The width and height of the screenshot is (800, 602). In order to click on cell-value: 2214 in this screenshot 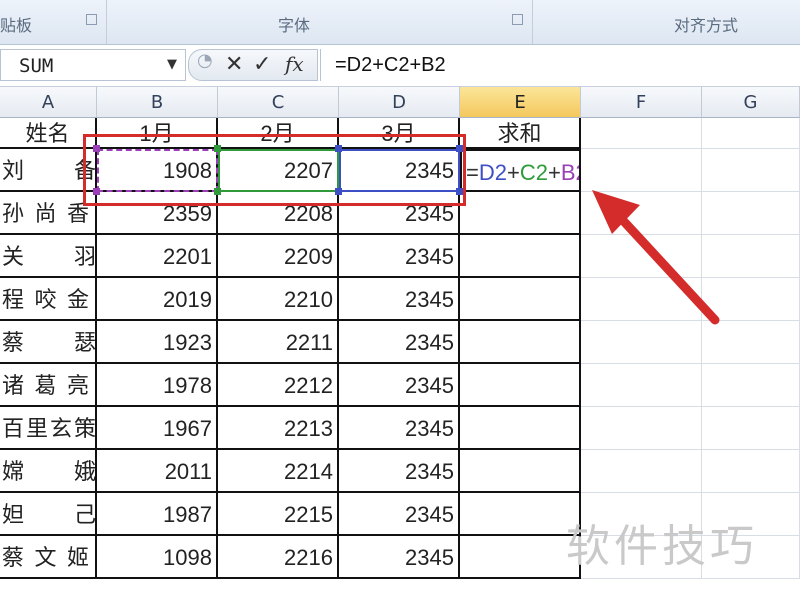, I will do `click(278, 471)`.